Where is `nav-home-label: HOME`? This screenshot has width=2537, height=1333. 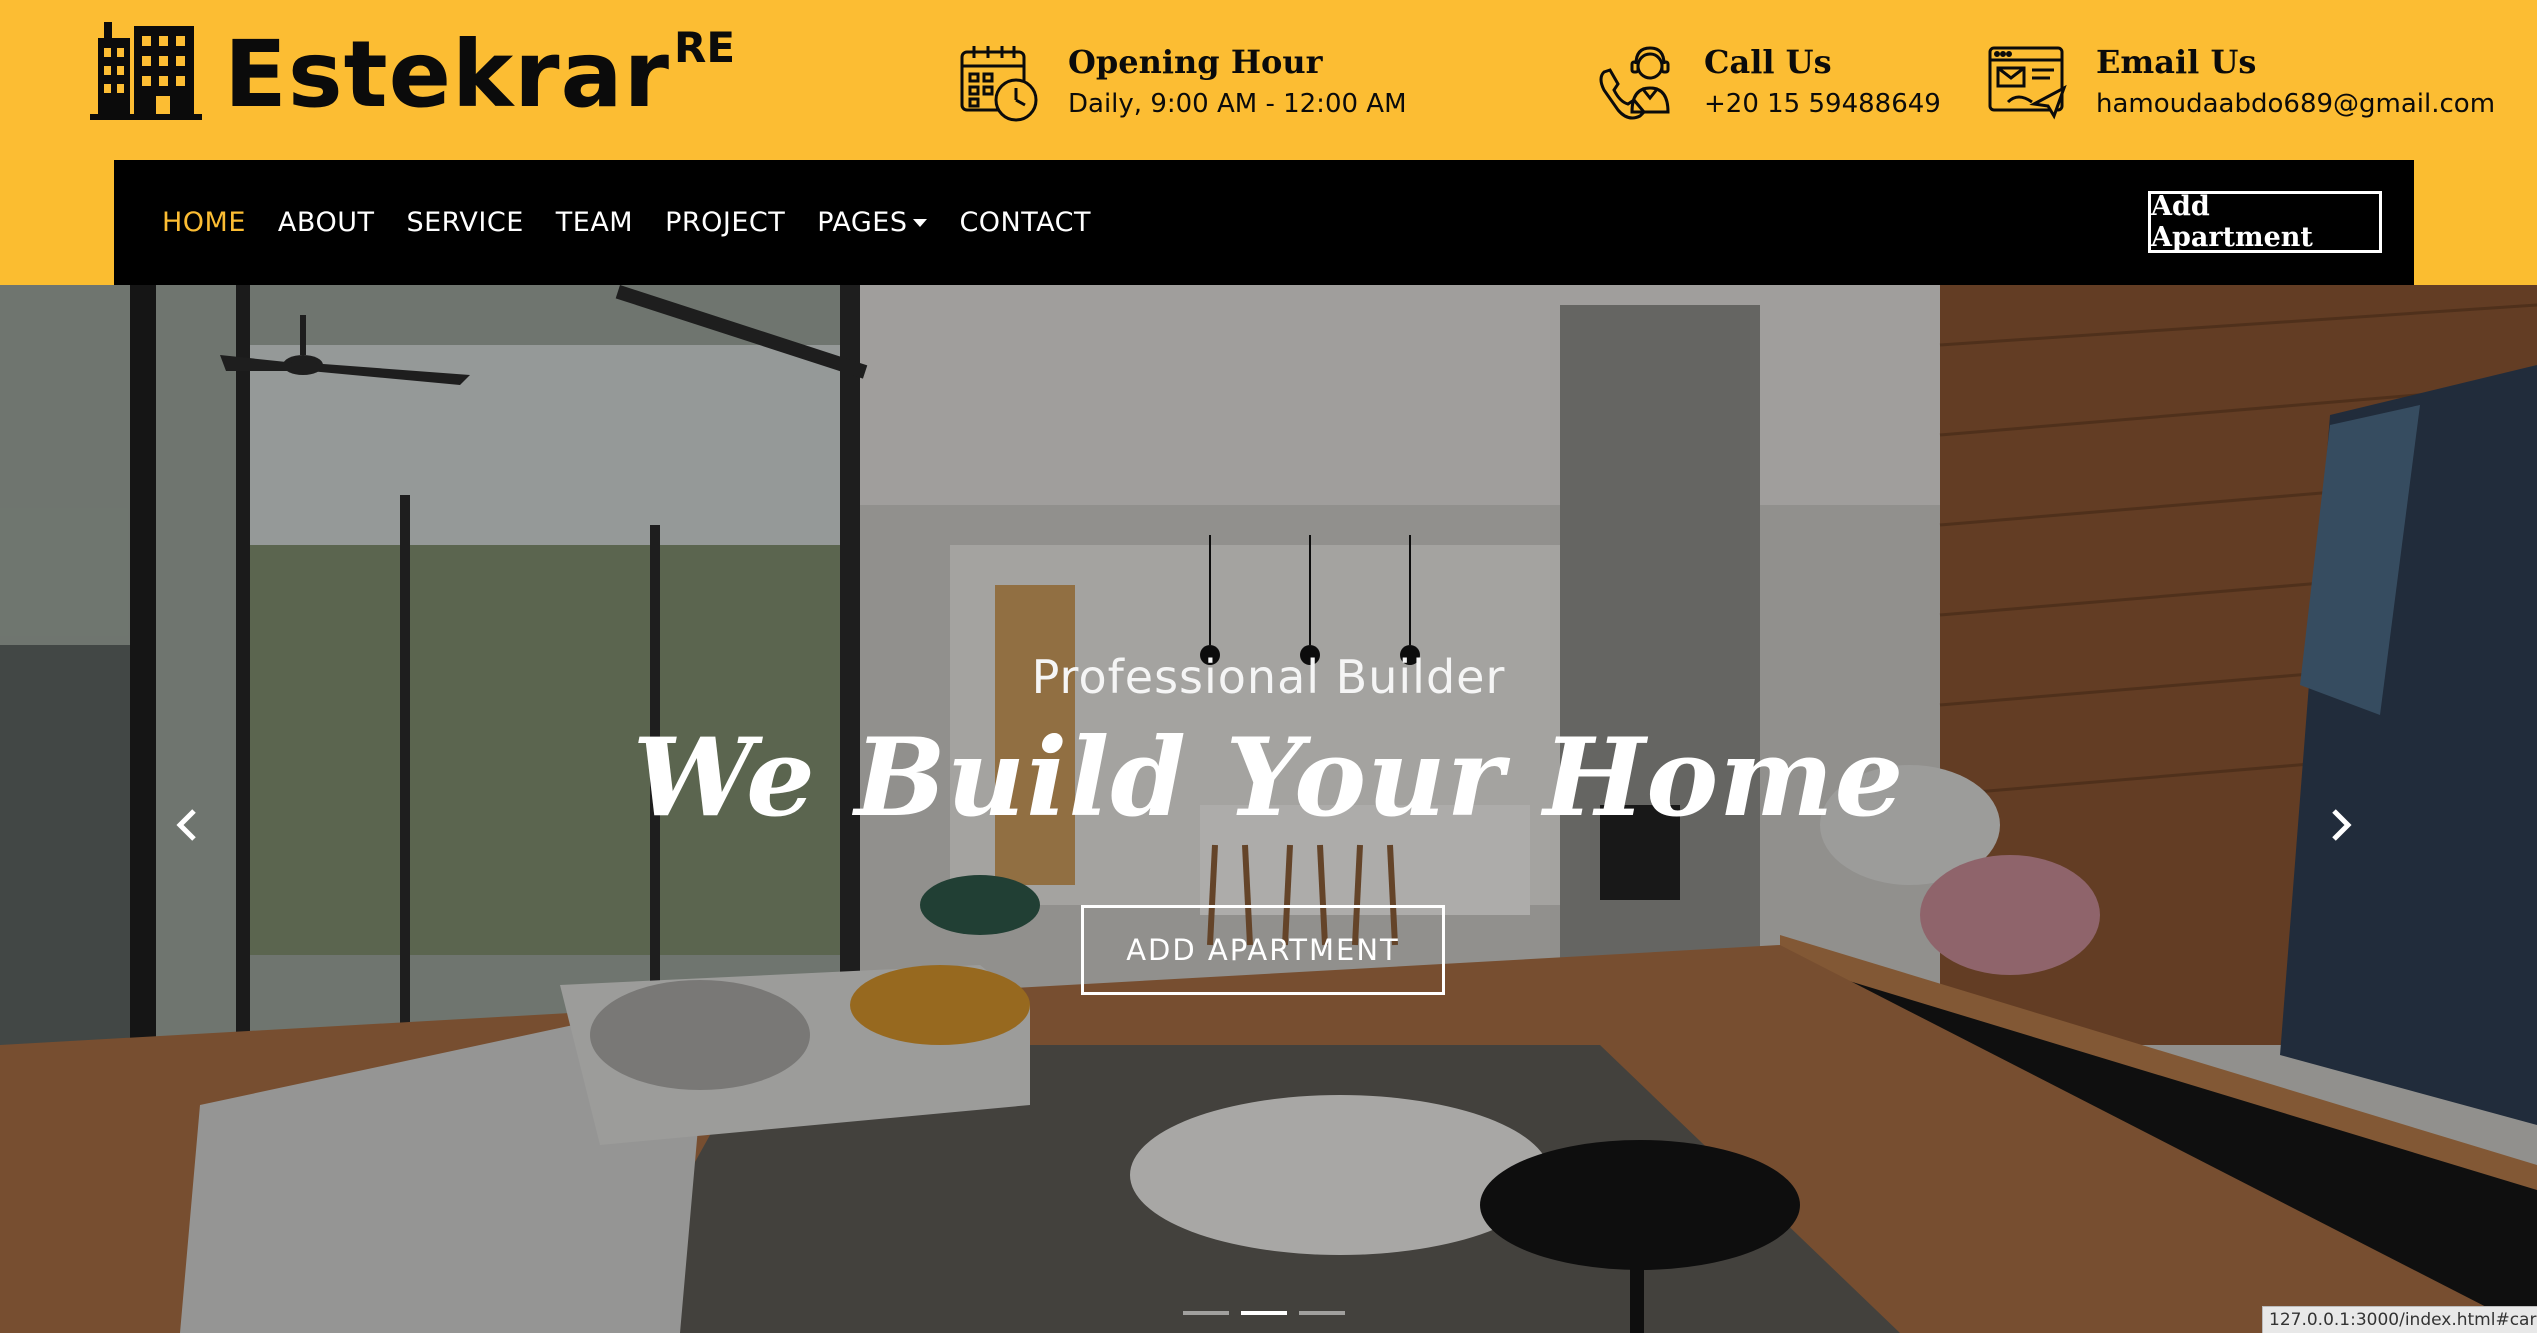 nav-home-label: HOME is located at coordinates (204, 222).